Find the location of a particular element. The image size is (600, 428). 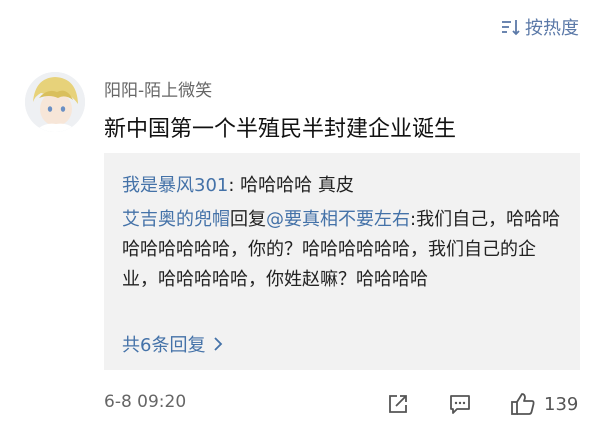

like-button: 139 is located at coordinates (544, 404).